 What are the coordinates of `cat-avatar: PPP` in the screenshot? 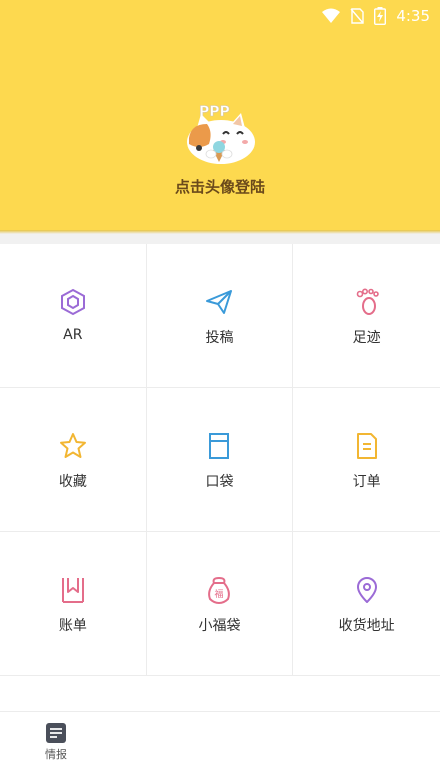 It's located at (220, 132).